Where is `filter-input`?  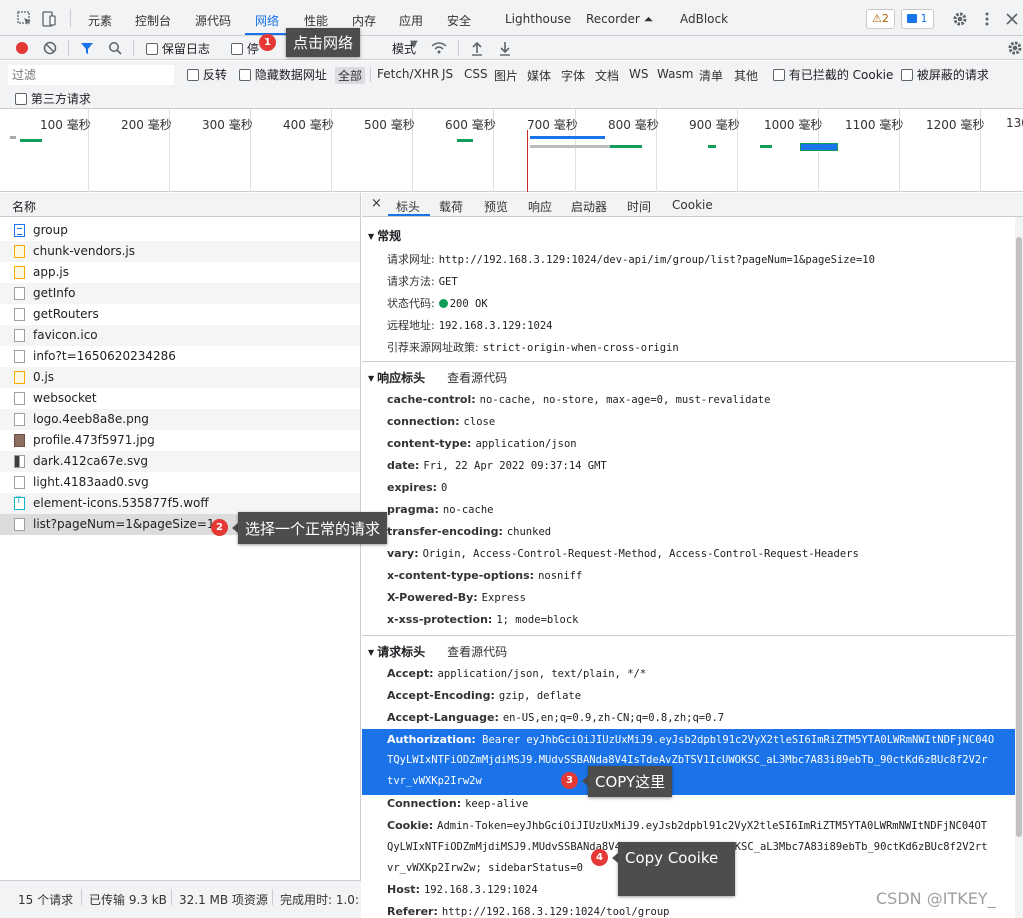 filter-input is located at coordinates (91, 75).